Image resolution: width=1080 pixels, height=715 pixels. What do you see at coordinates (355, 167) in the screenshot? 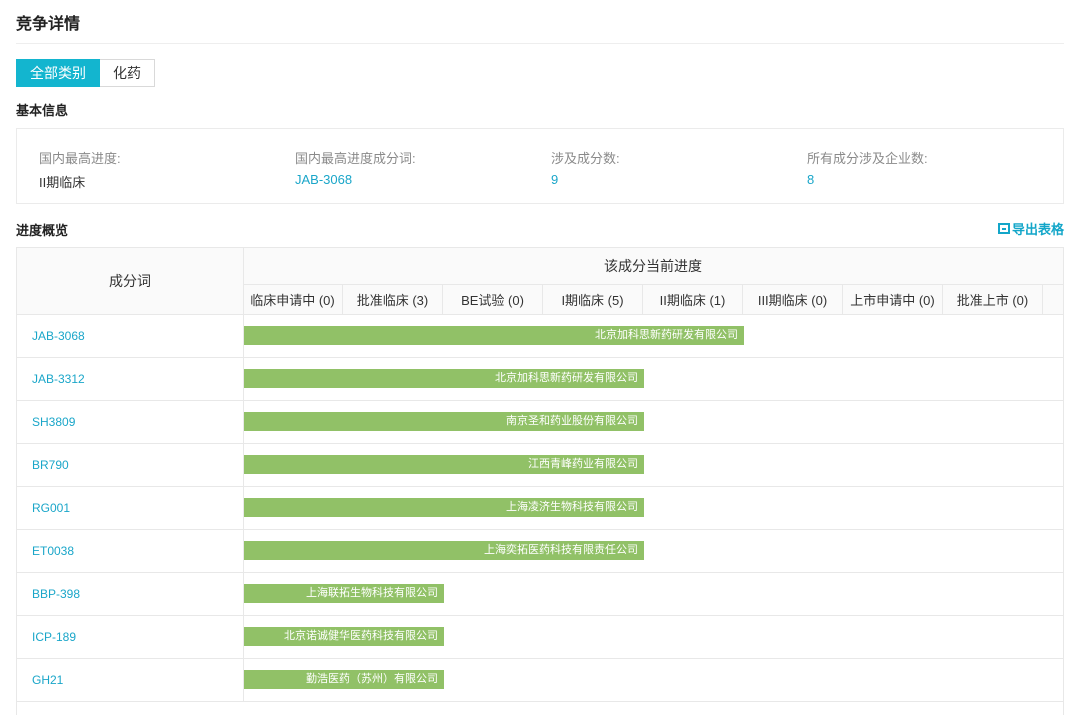
I see `info-highest-progress-ingredient: 国内最高进度成分词: JAB-3068` at bounding box center [355, 167].